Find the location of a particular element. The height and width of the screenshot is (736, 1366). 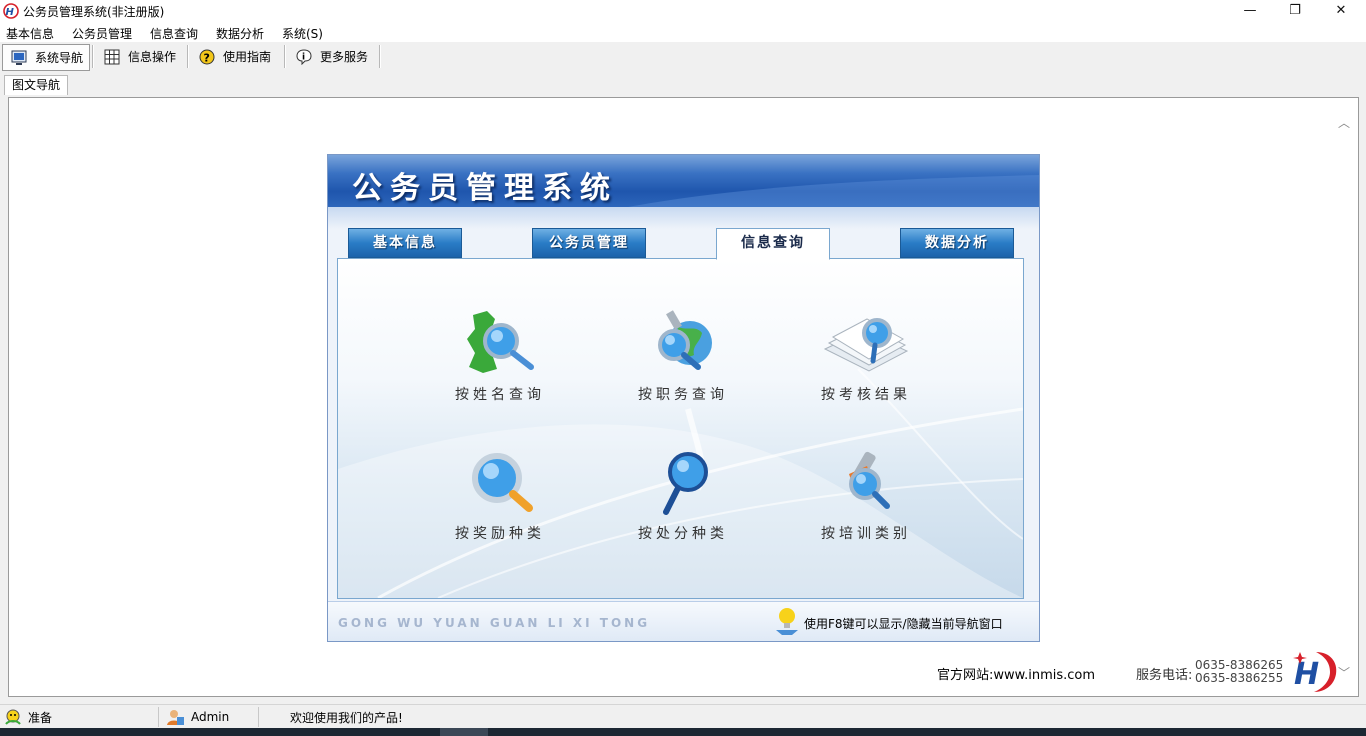

help-icon: ? is located at coordinates (207, 56).